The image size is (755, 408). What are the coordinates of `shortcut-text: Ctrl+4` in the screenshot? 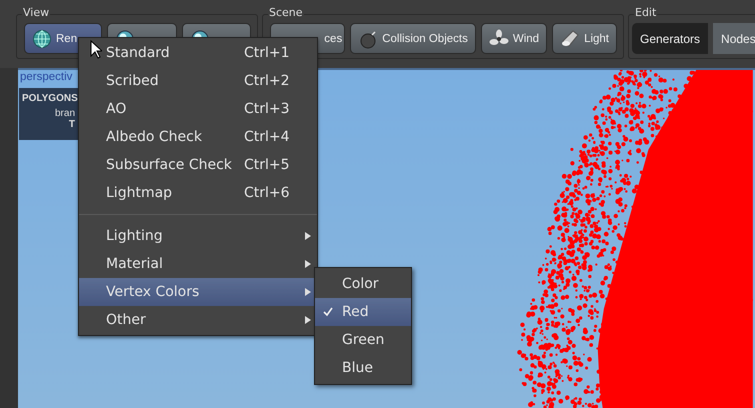 It's located at (267, 137).